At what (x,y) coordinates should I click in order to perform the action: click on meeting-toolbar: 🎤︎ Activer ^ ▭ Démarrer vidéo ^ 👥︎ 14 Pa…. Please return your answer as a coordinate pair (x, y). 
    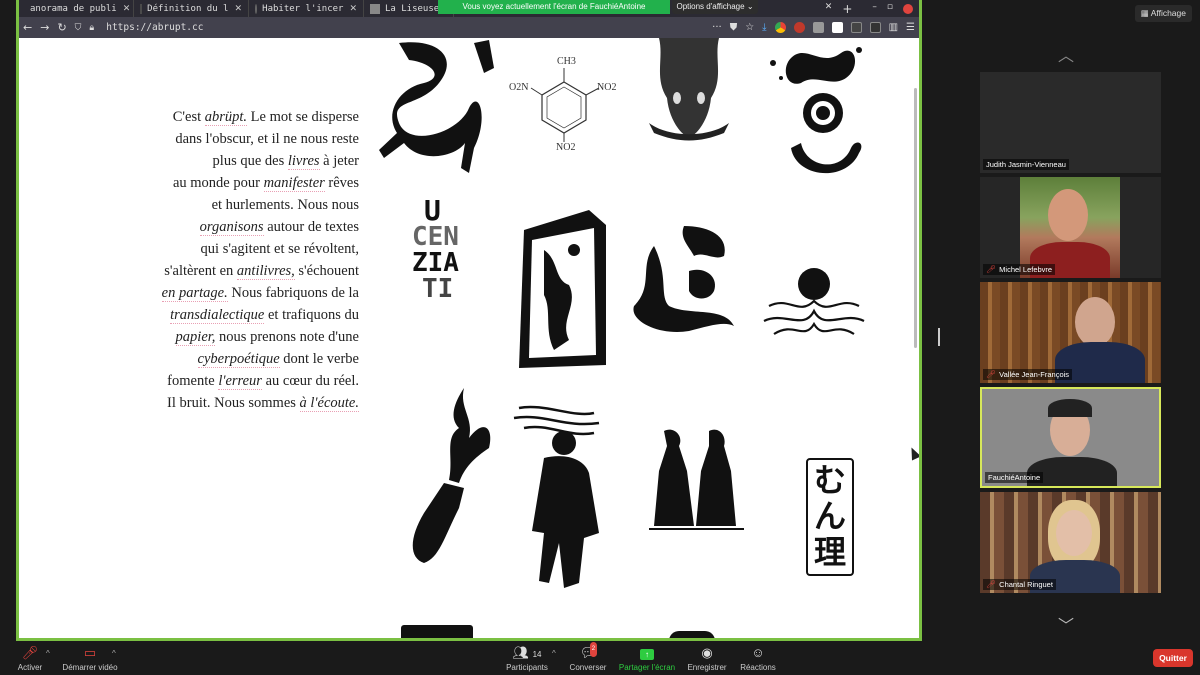
    Looking at the image, I should click on (600, 658).